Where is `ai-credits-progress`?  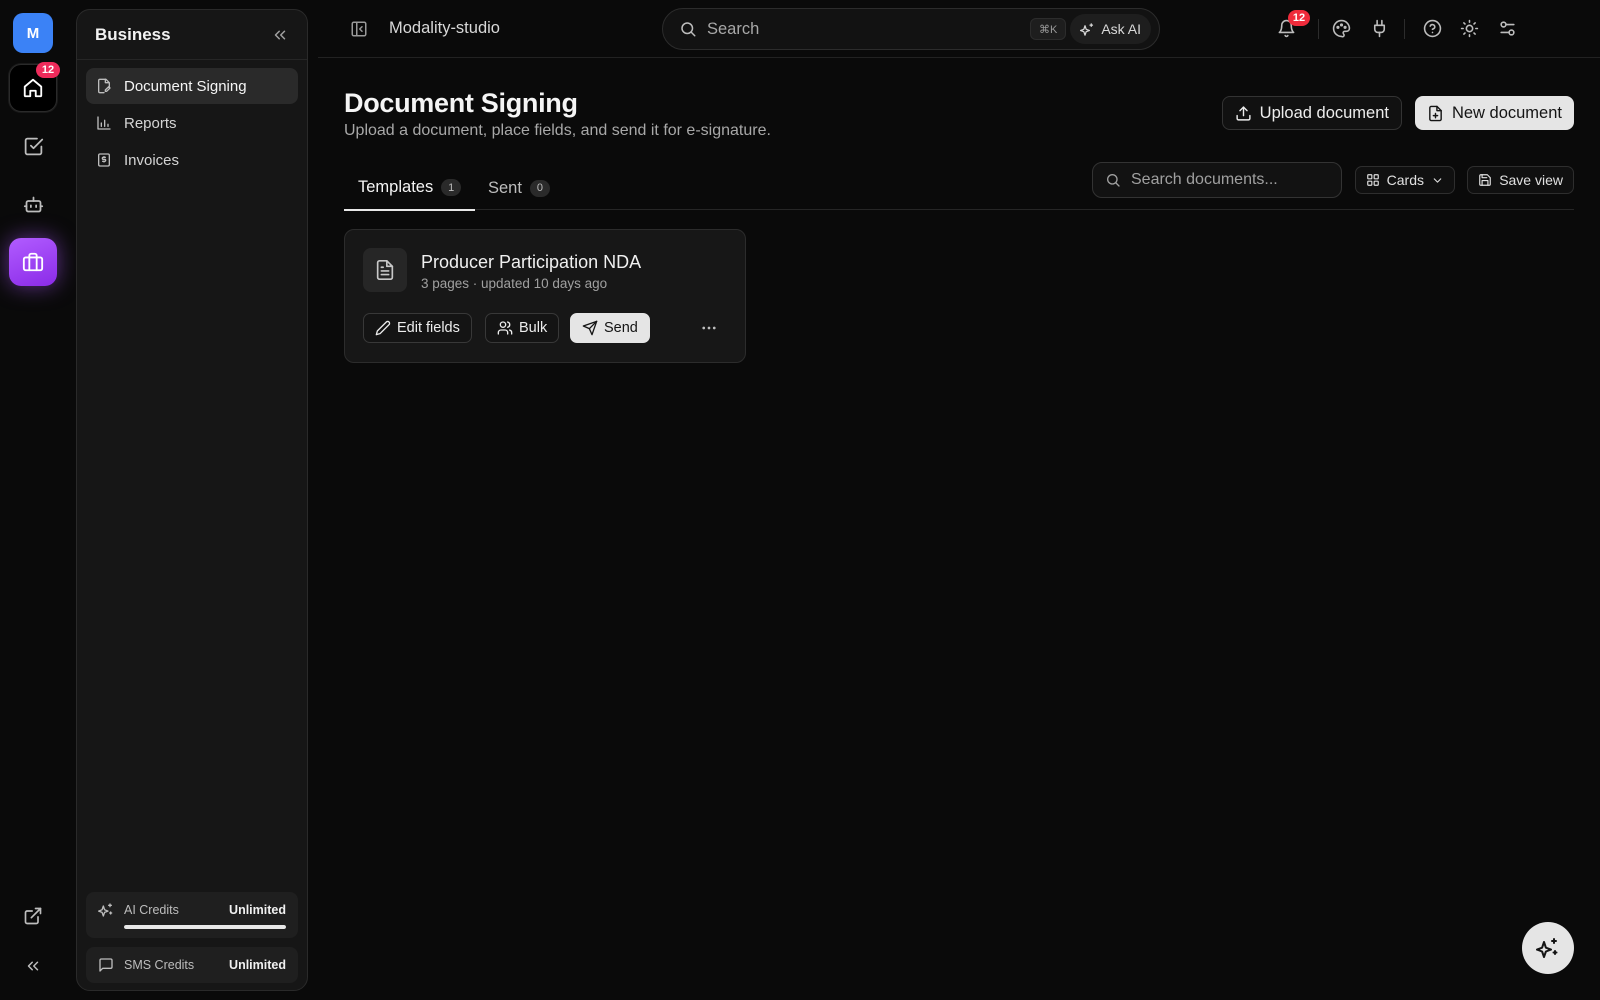
ai-credits-progress is located at coordinates (205, 927).